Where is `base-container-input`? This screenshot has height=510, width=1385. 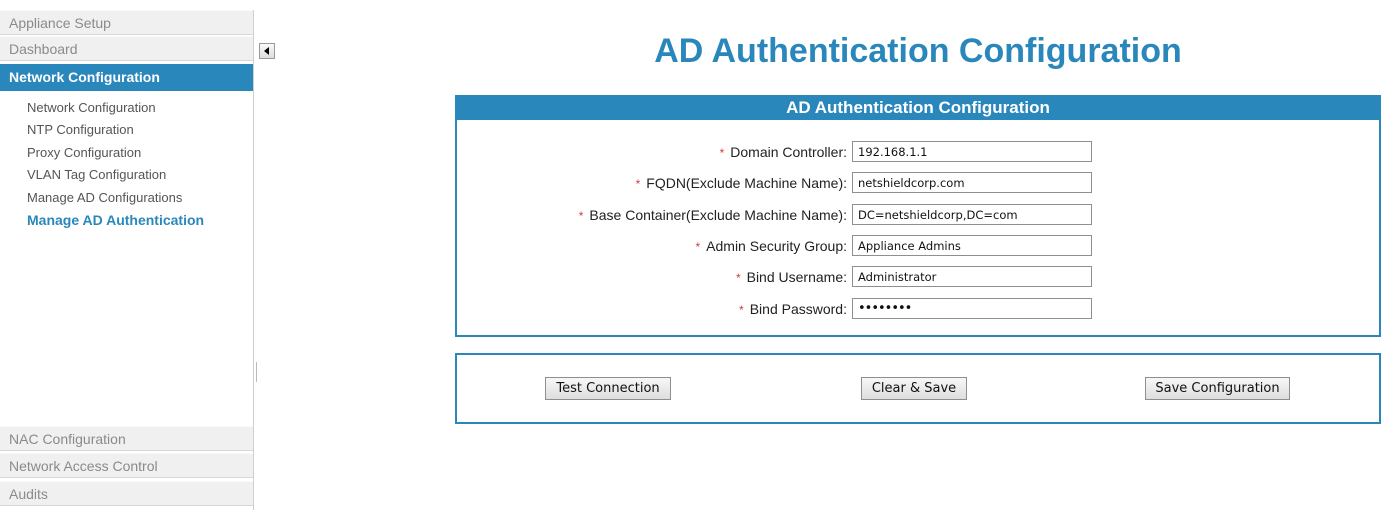 base-container-input is located at coordinates (972, 214).